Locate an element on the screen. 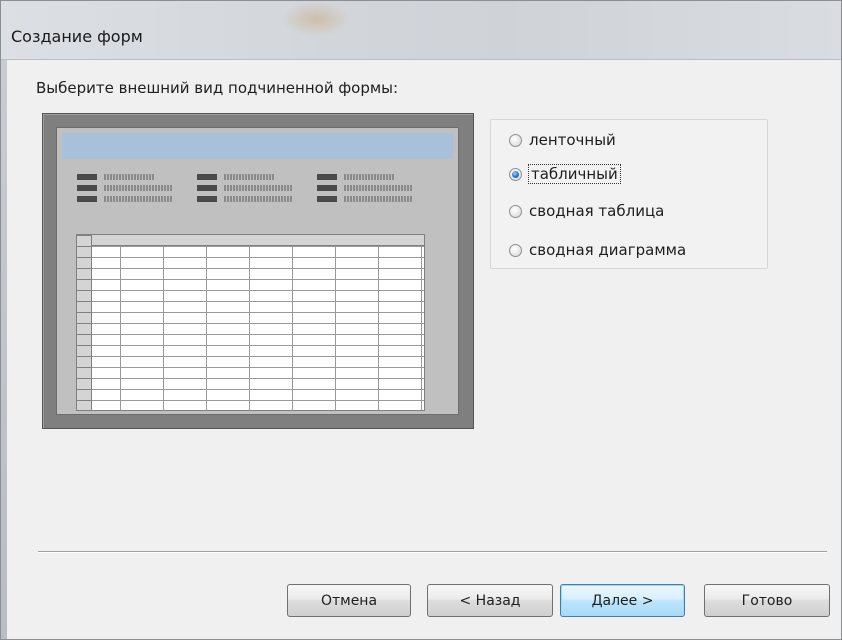 The height and width of the screenshot is (640, 842). option-pivot-chart: сводная диаграмма is located at coordinates (597, 250).